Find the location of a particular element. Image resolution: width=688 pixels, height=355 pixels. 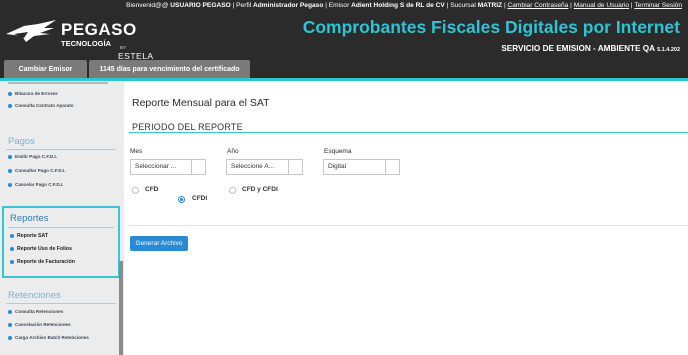

page-title: Reporte Mensual para el SAT is located at coordinates (201, 103).